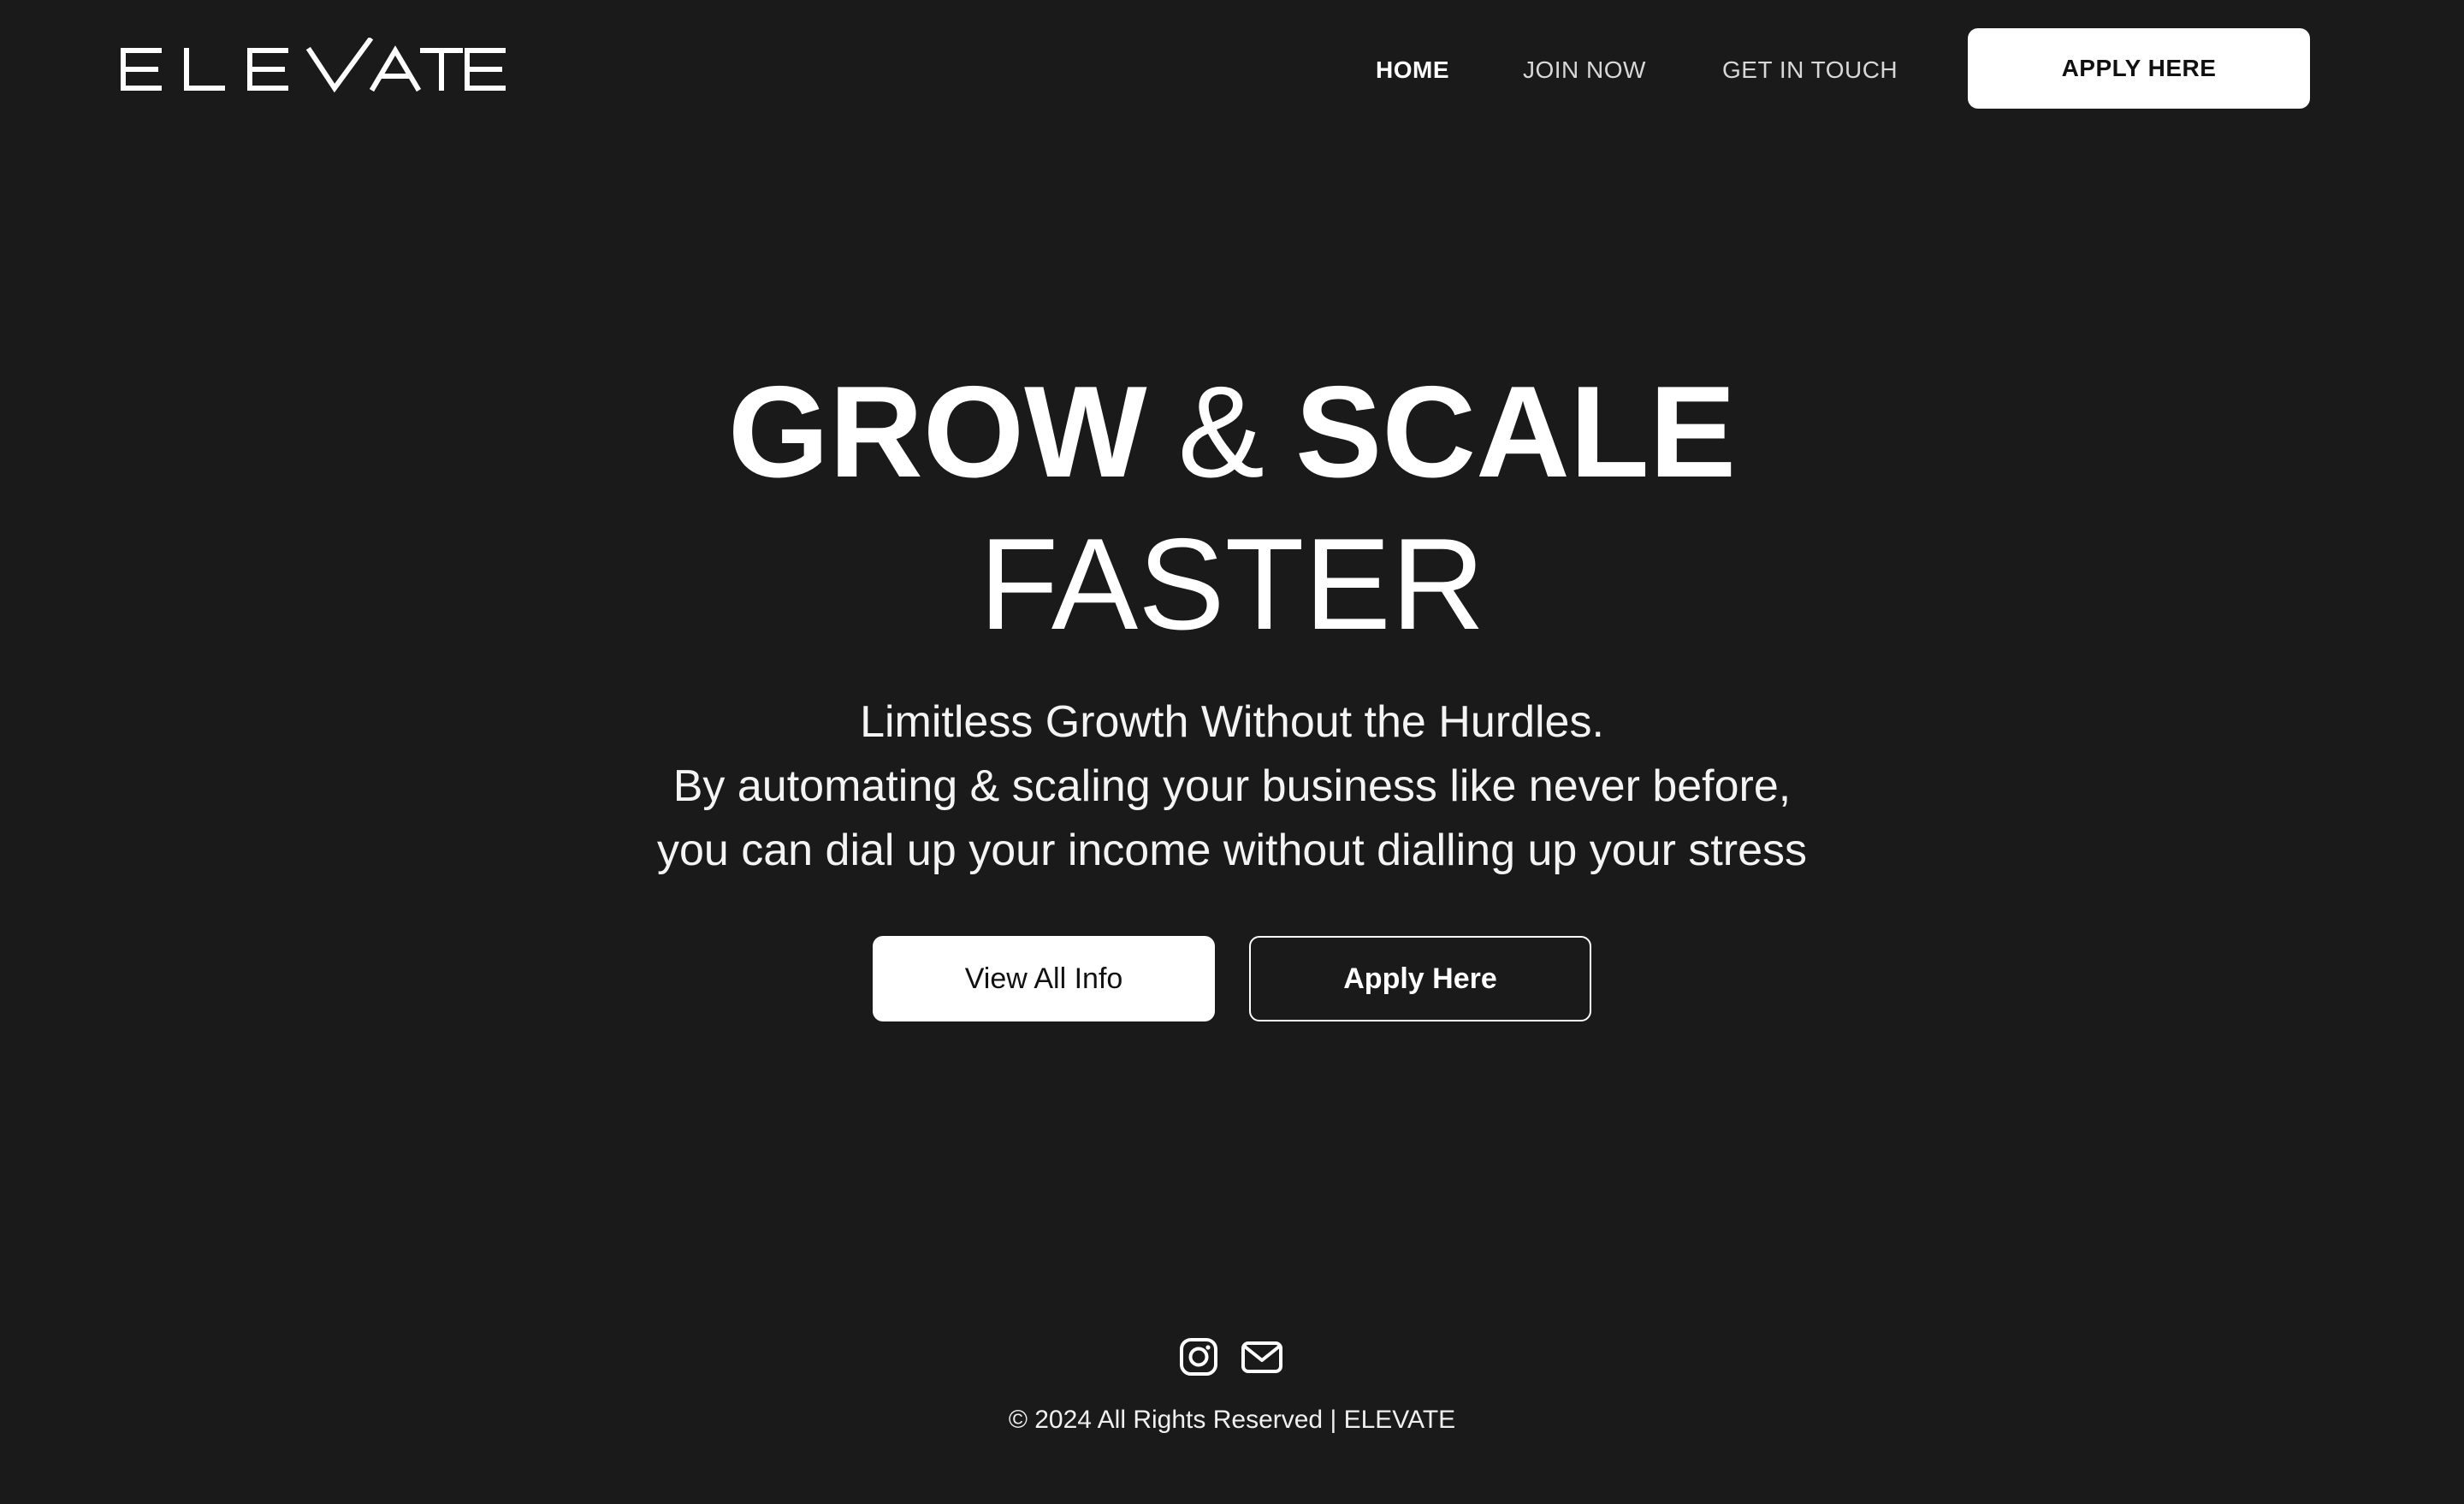  I want to click on nav-join-now-link: JOIN NOW, so click(1584, 70).